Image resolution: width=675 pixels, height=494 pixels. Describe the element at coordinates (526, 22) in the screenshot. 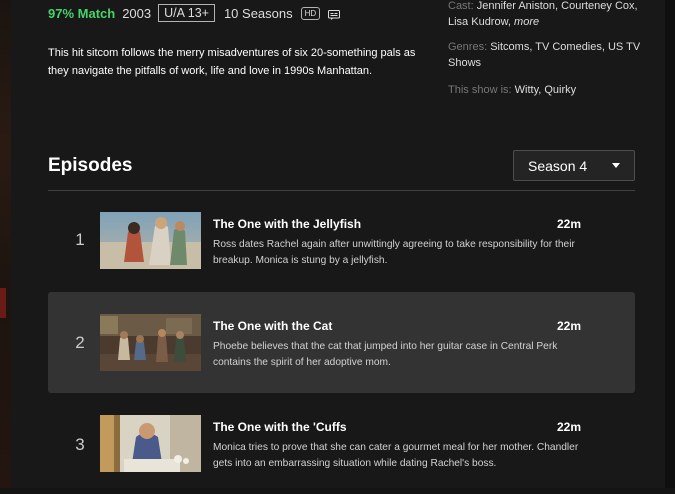

I see `cast-more-link: more` at that location.